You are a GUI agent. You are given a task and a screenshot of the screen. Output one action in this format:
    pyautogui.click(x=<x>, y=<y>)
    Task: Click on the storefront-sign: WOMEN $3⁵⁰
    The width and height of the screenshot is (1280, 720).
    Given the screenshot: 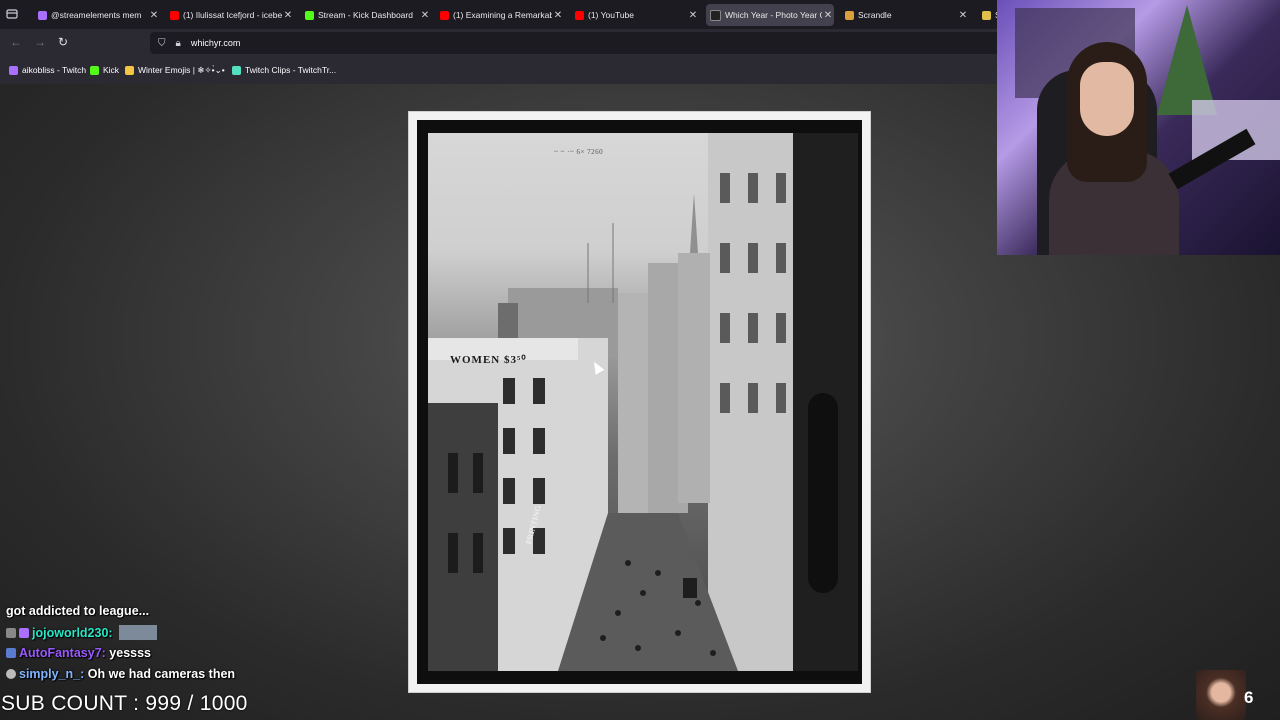 What is the action you would take?
    pyautogui.click(x=488, y=360)
    